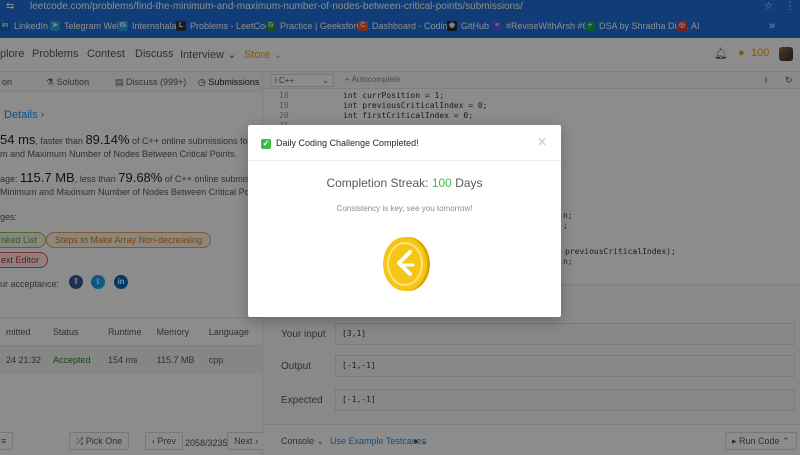  I want to click on close-icon: ✕, so click(542, 142).